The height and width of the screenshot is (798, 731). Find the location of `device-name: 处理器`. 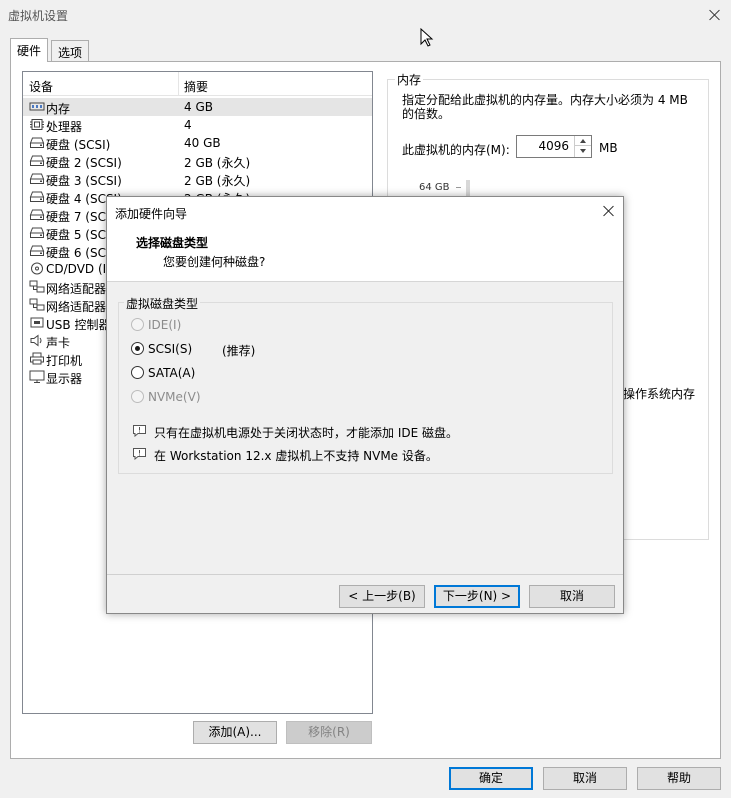

device-name: 处理器 is located at coordinates (64, 127).